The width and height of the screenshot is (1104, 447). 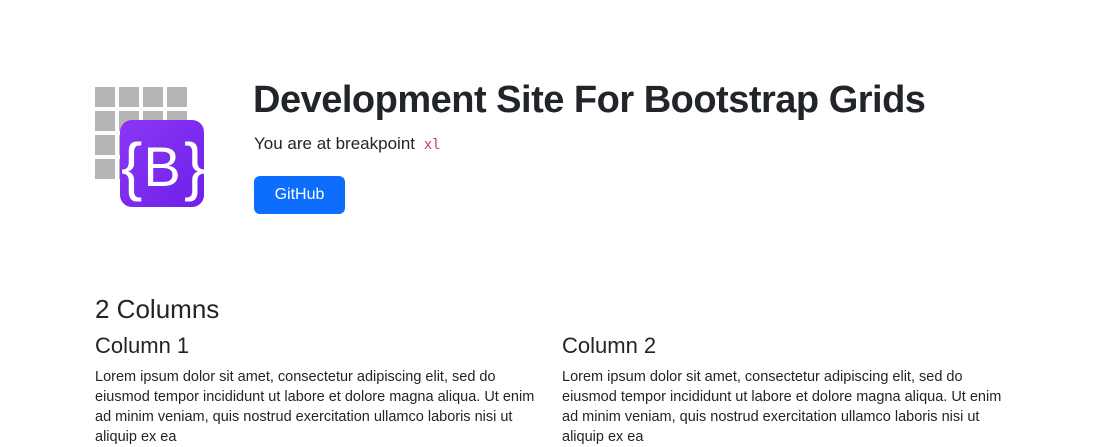 What do you see at coordinates (131, 166) in the screenshot?
I see `brace-left: {` at bounding box center [131, 166].